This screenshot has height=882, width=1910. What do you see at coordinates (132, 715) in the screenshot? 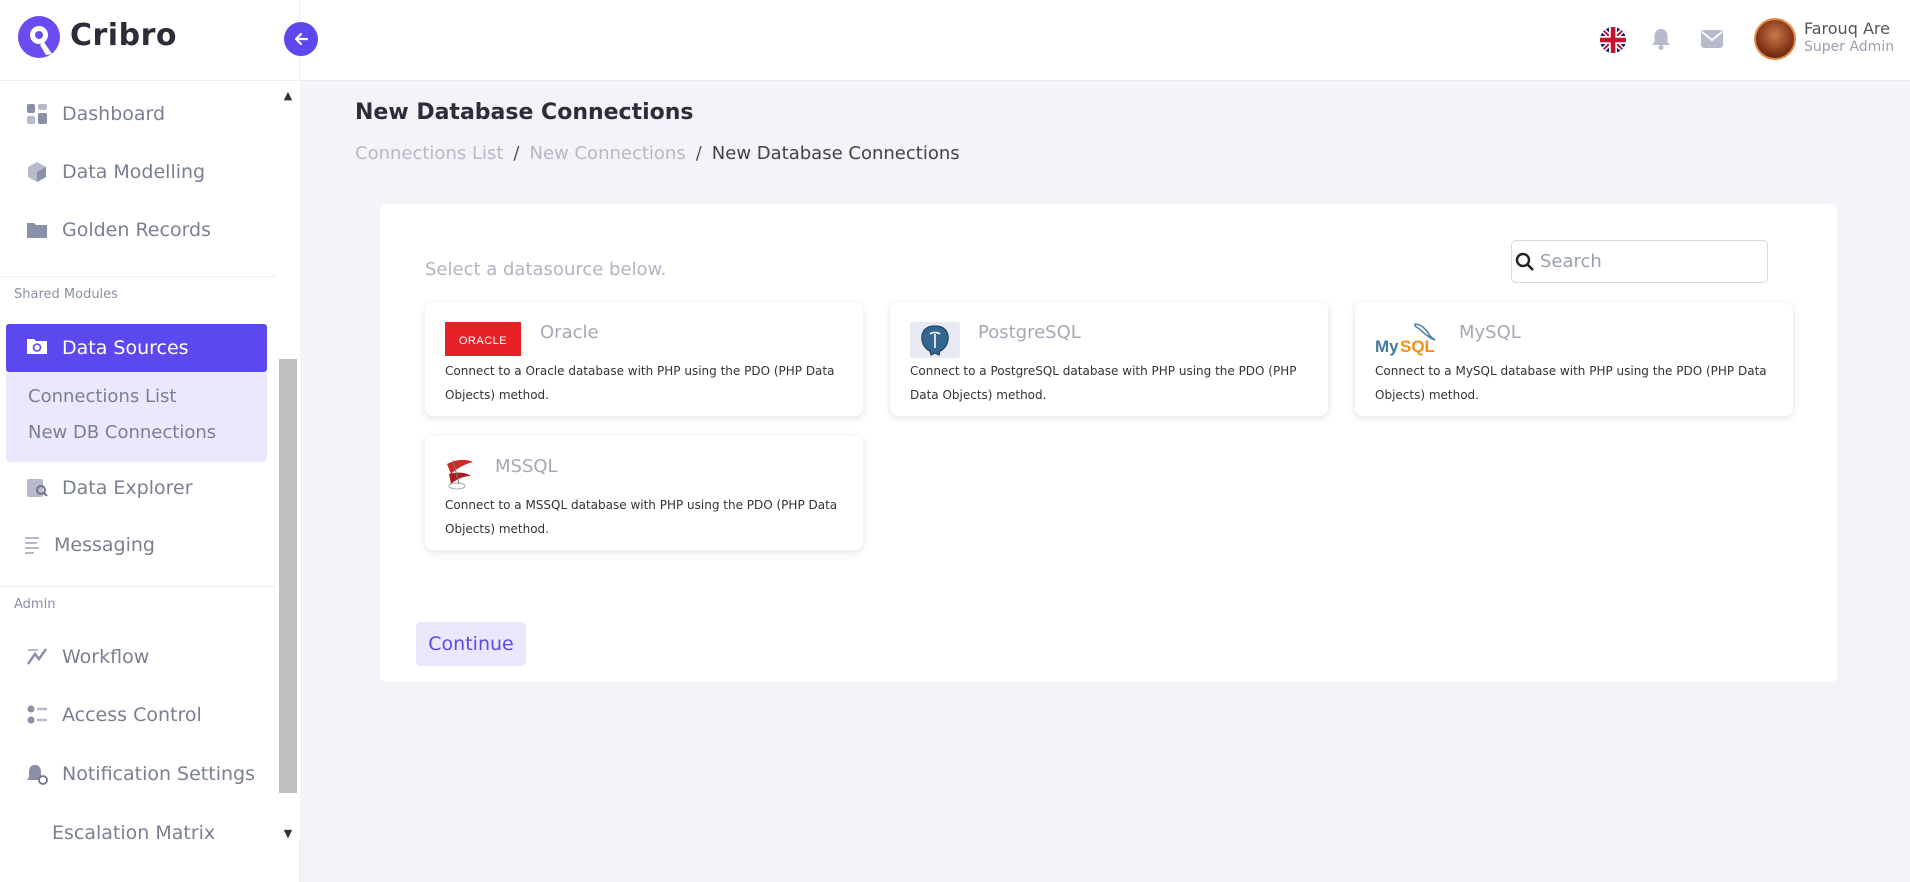
I see `sidebar-item-label: Access Control` at bounding box center [132, 715].